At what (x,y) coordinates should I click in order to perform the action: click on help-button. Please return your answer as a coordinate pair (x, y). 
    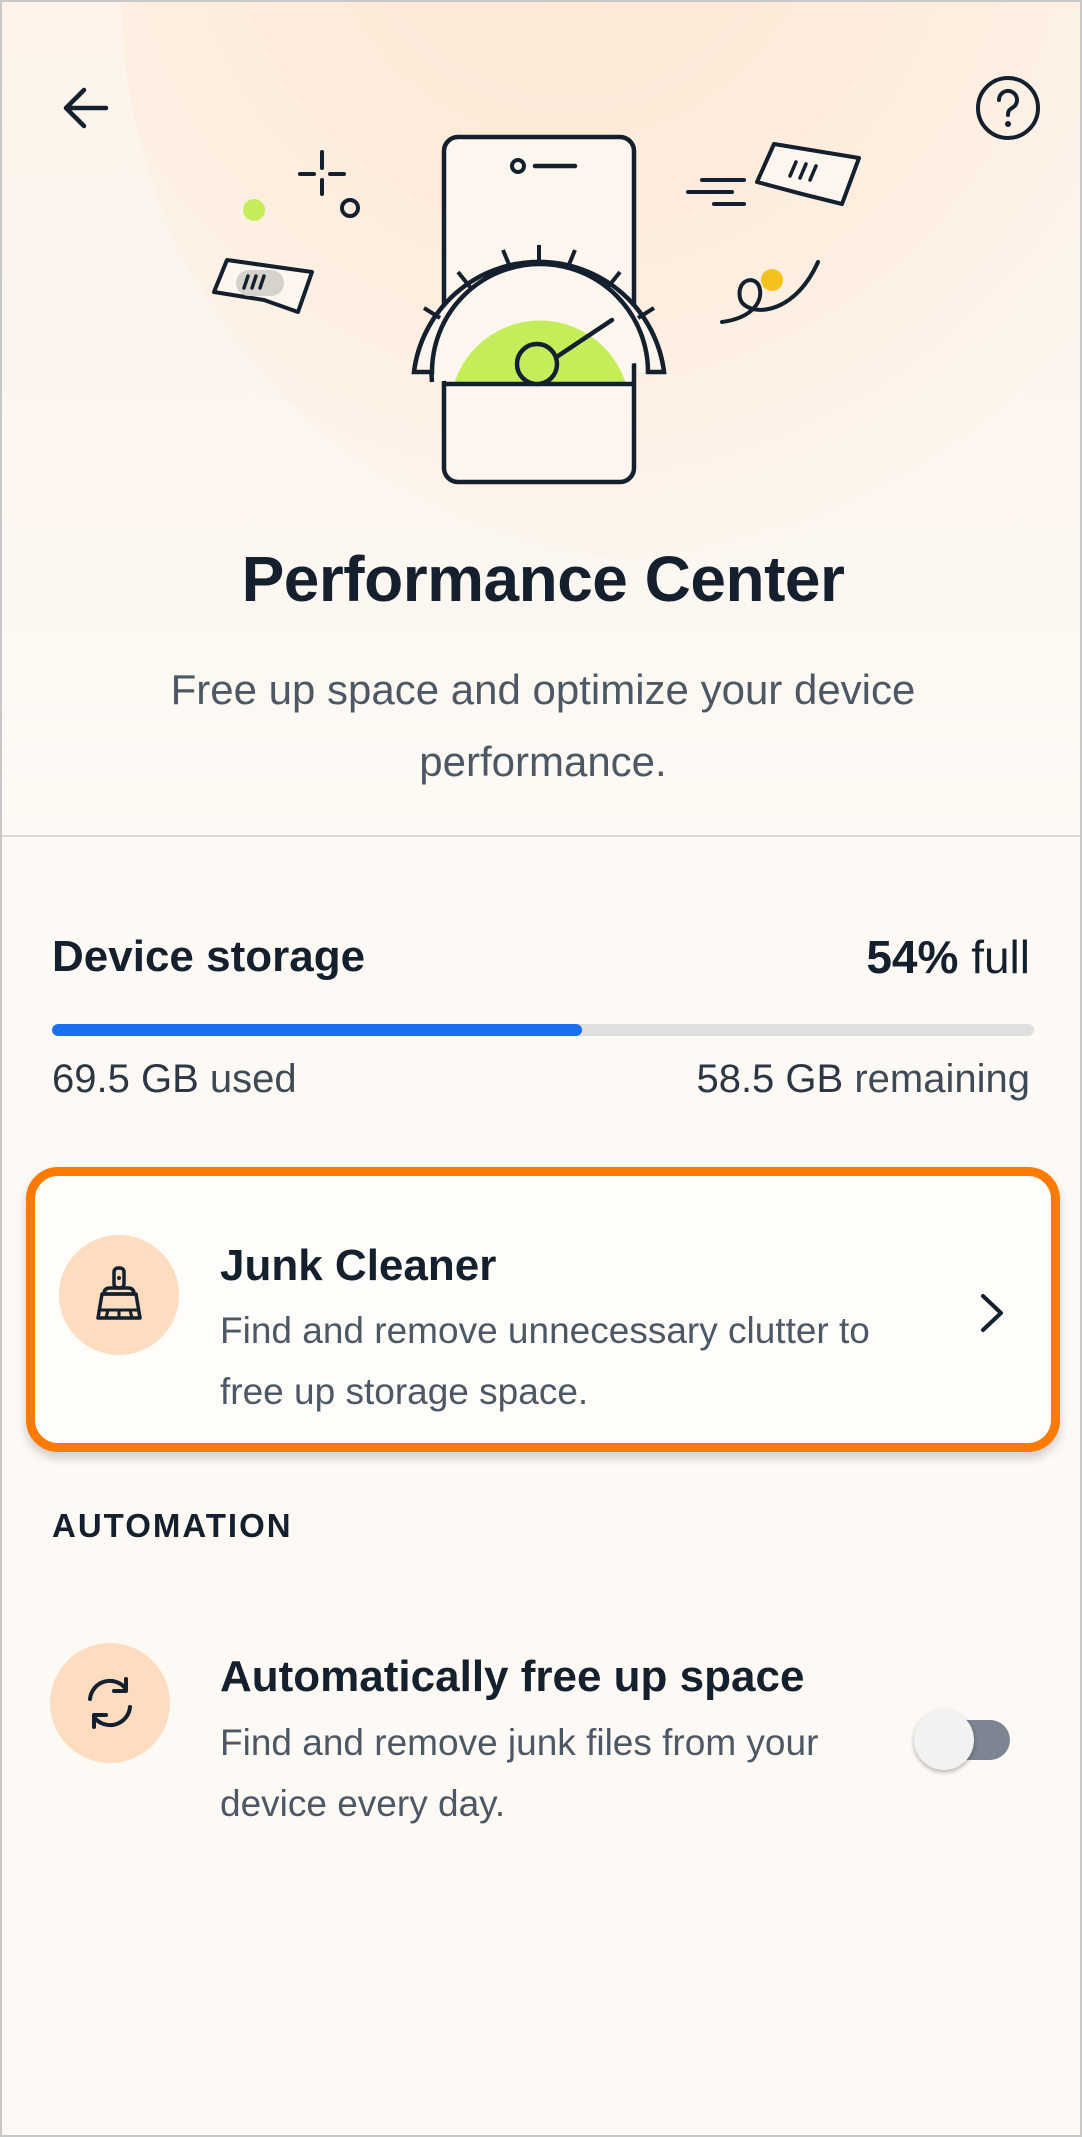
    Looking at the image, I should click on (1008, 108).